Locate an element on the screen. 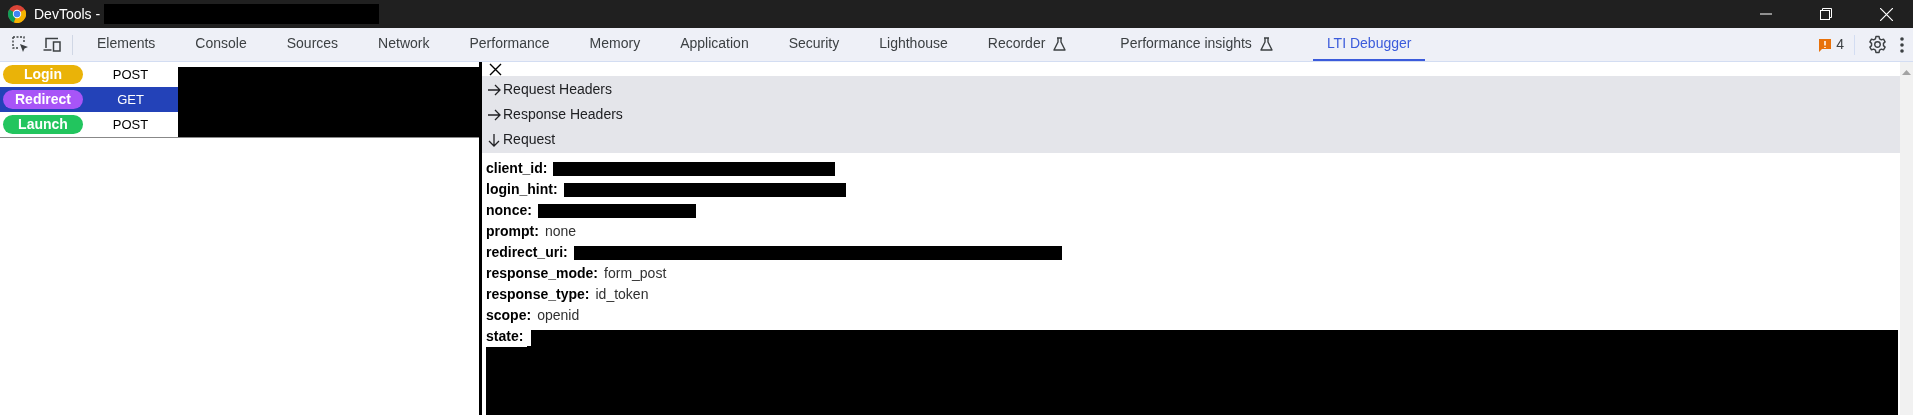 The height and width of the screenshot is (415, 1913). field-value: form_post is located at coordinates (635, 273).